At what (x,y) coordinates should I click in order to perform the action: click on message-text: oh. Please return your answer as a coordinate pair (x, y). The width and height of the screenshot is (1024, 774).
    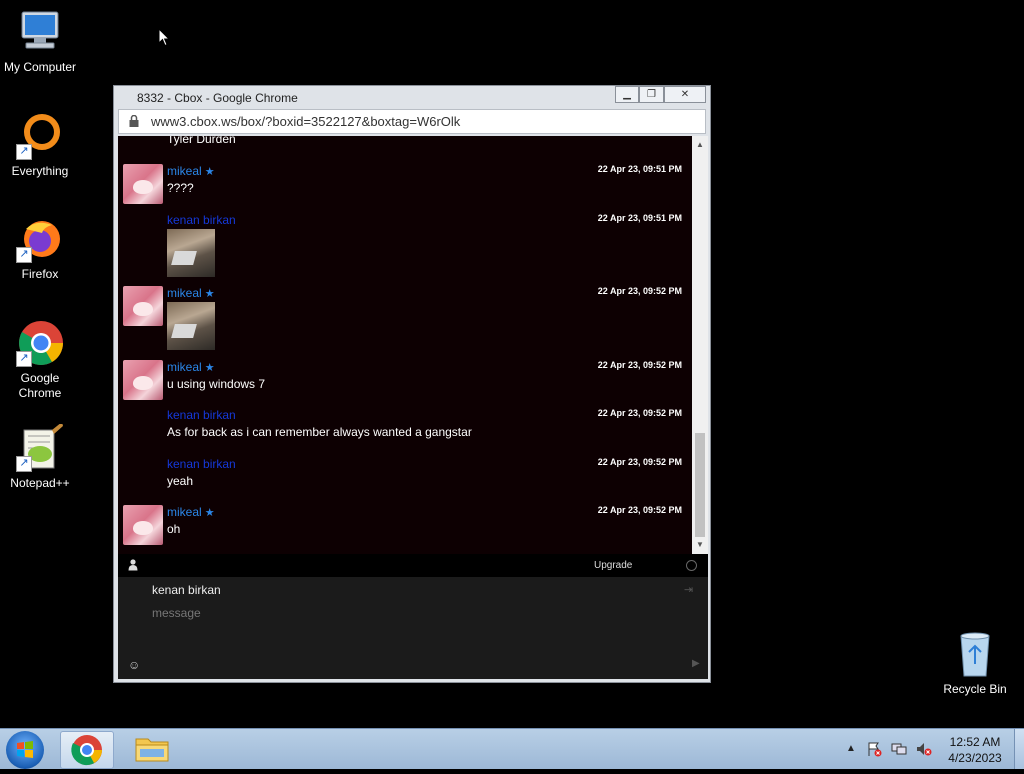
    Looking at the image, I should click on (174, 529).